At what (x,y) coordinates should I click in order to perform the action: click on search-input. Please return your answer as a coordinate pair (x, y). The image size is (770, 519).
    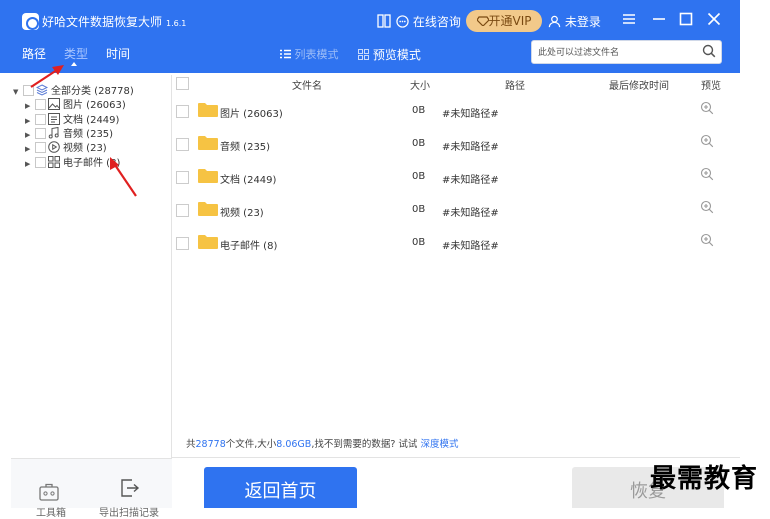
    Looking at the image, I should click on (618, 52).